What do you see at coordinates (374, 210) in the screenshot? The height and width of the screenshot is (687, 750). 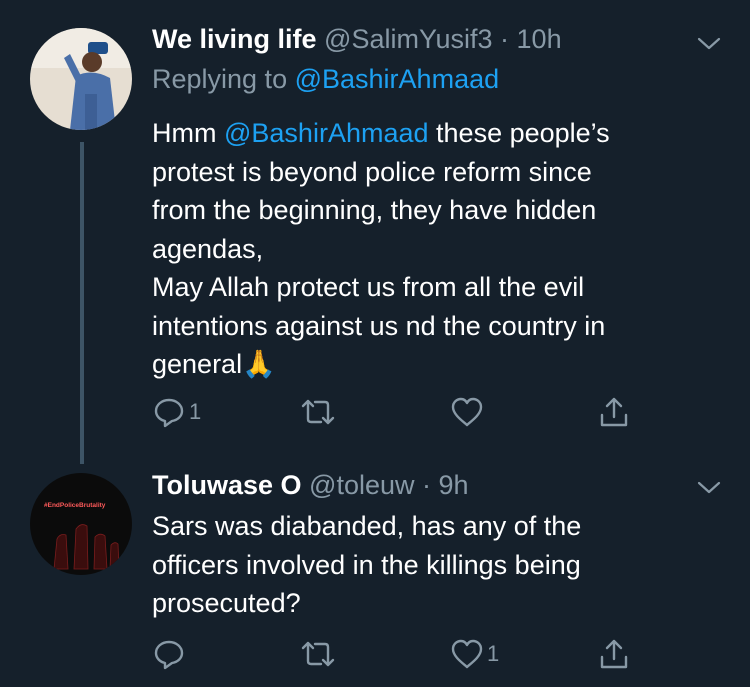 I see `tweet-text-line: from the beginning, they have hidden` at bounding box center [374, 210].